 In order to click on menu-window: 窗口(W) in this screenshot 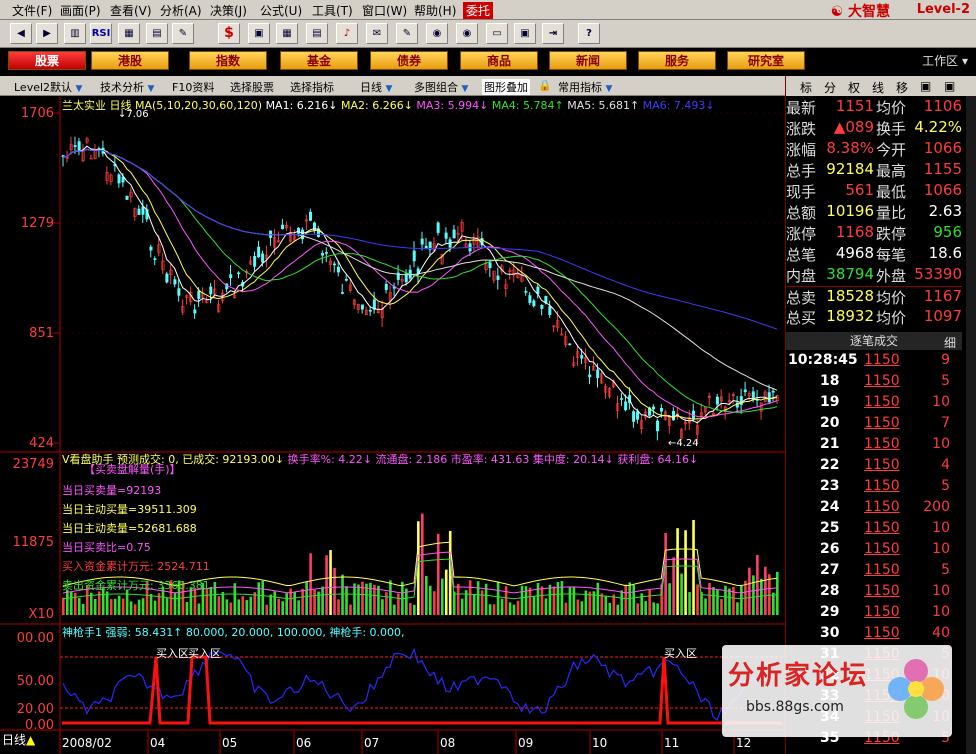, I will do `click(384, 10)`.